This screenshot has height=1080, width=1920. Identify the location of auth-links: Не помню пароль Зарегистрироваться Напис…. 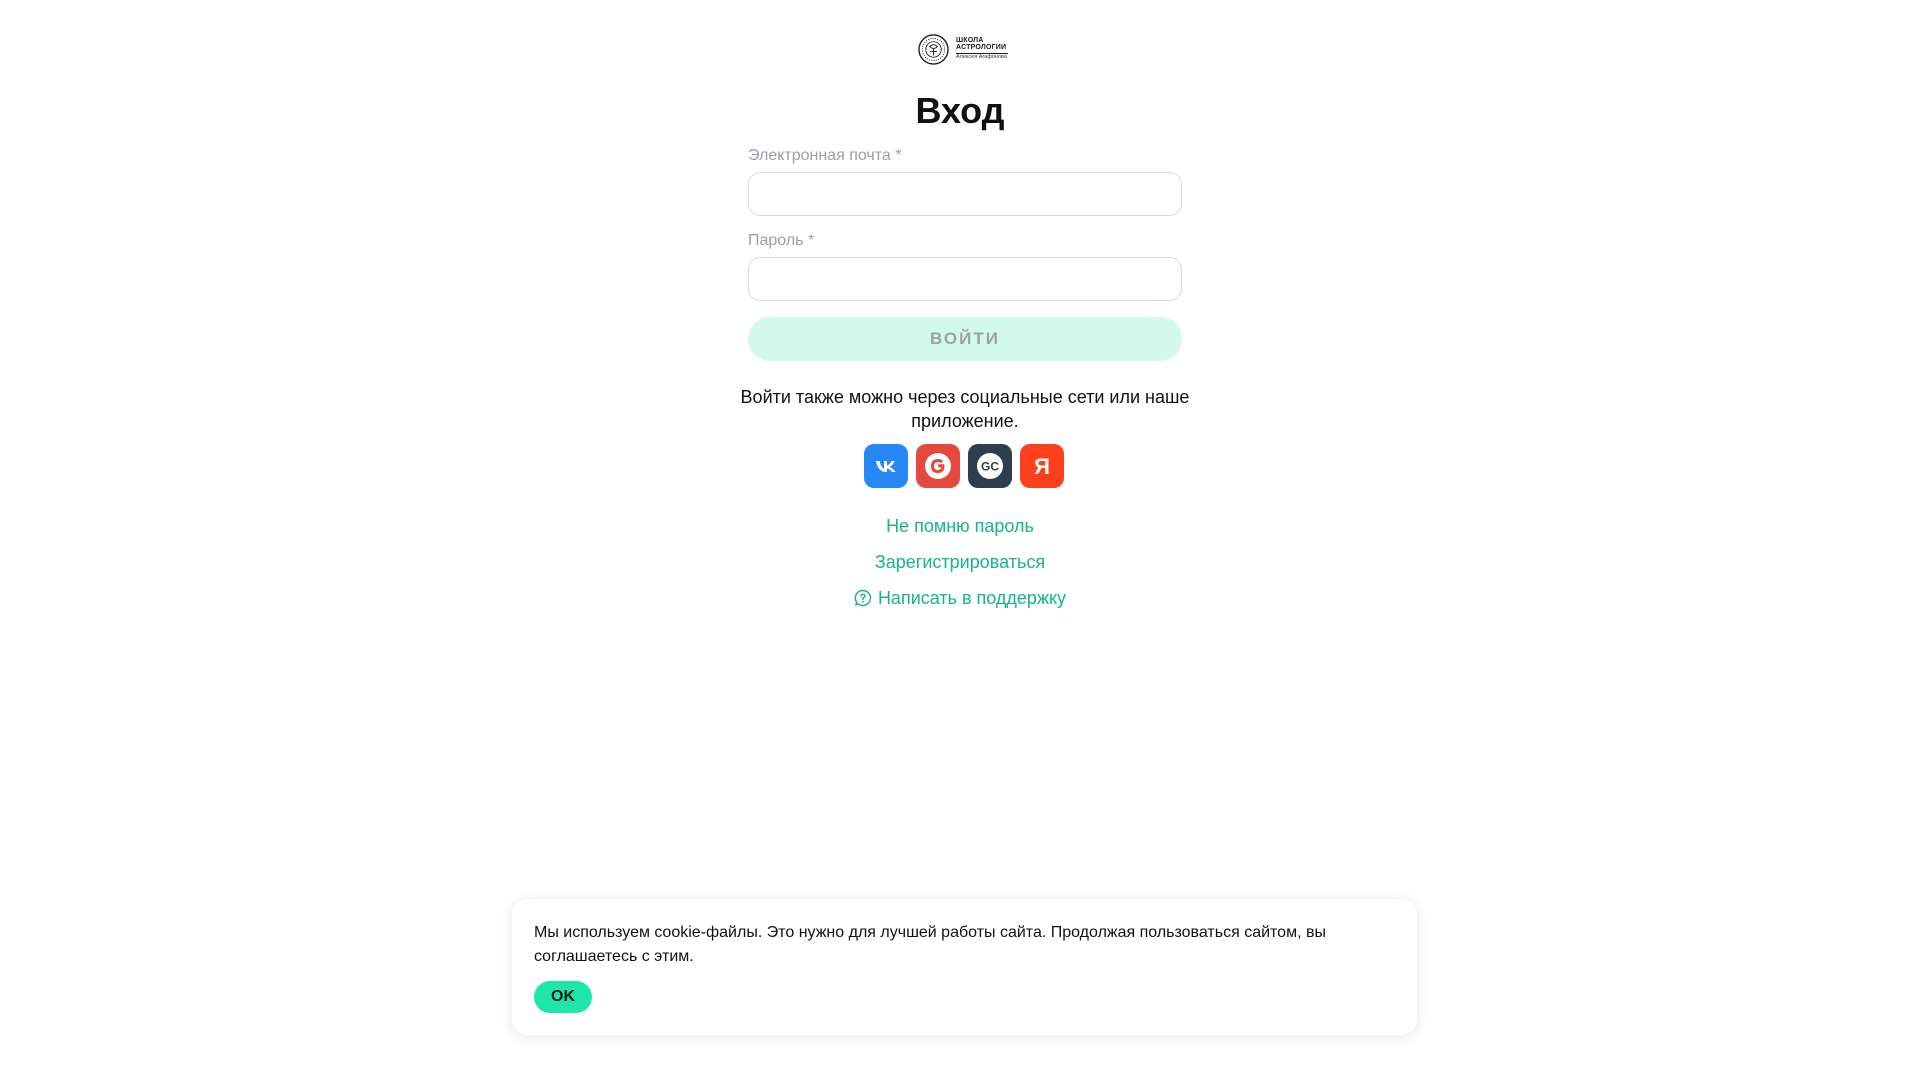
(960, 568).